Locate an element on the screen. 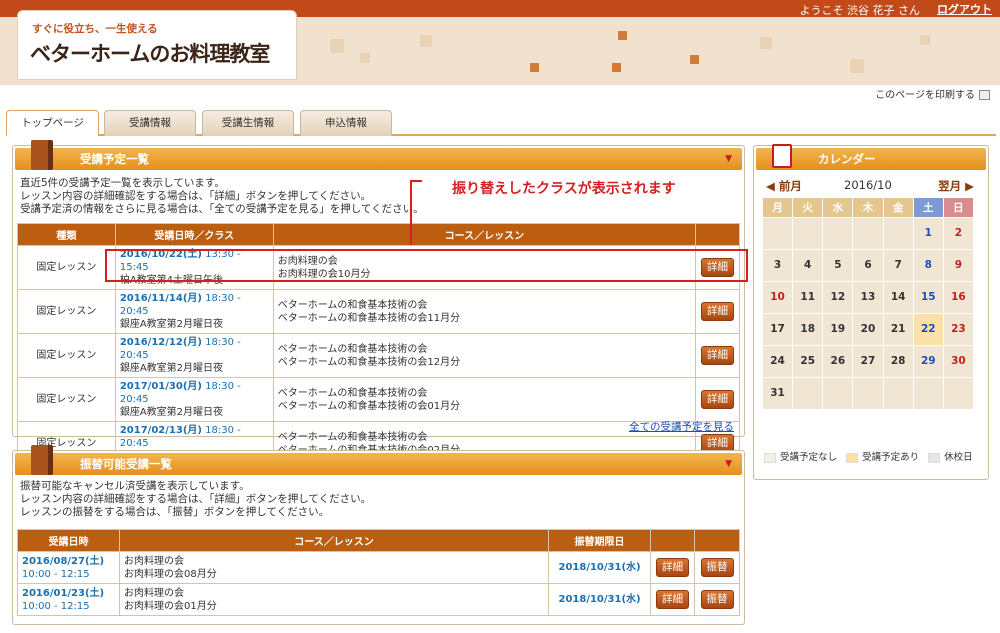 This screenshot has width=1000, height=633. row-course-name: ベターホームの和食基本技術の会 is located at coordinates (352, 437).